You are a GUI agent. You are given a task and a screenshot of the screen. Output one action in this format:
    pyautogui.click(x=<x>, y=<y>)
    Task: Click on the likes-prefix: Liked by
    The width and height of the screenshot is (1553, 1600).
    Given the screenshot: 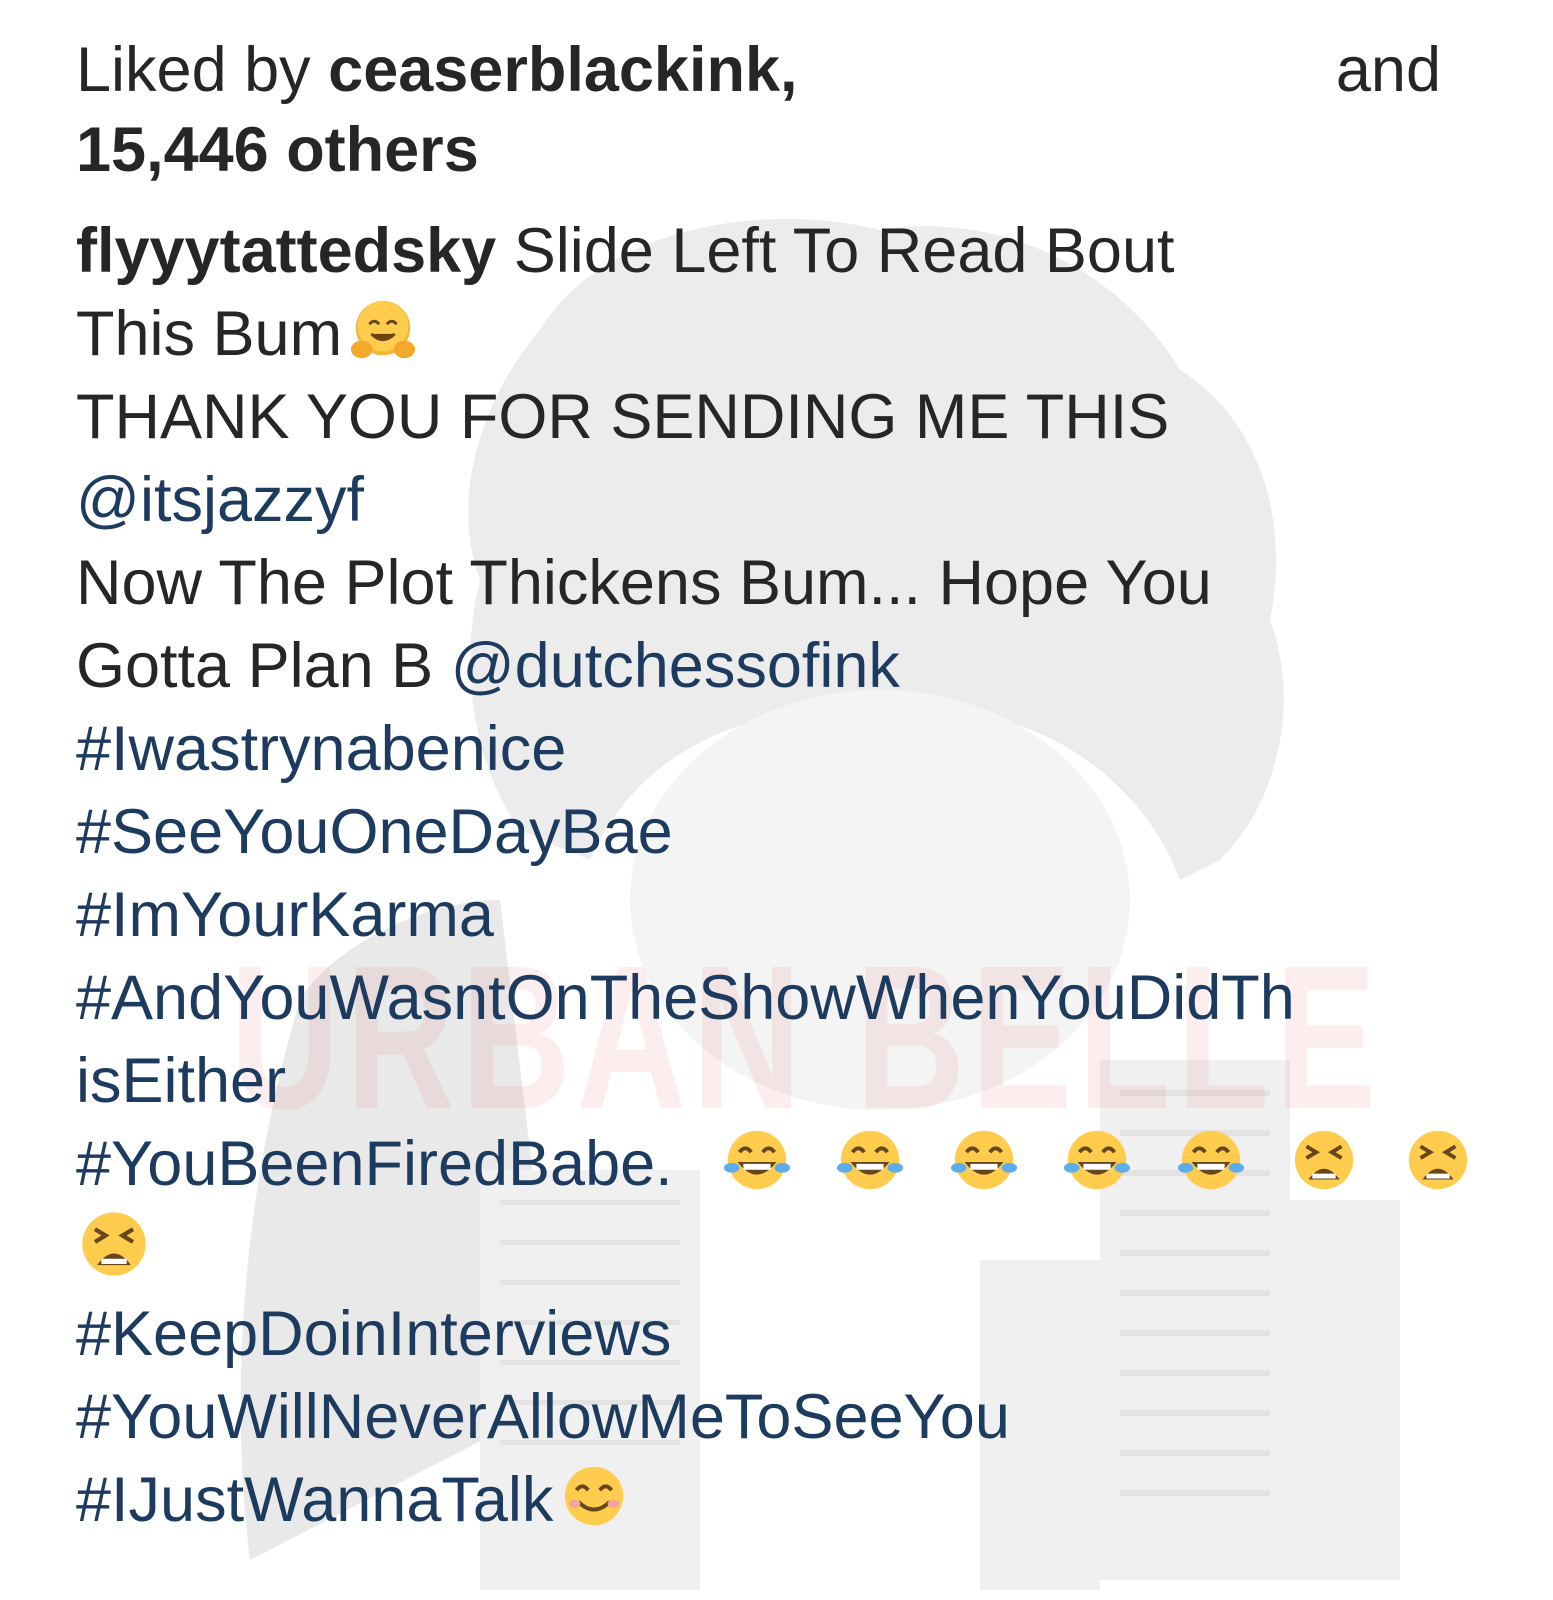 What is the action you would take?
    pyautogui.click(x=202, y=70)
    